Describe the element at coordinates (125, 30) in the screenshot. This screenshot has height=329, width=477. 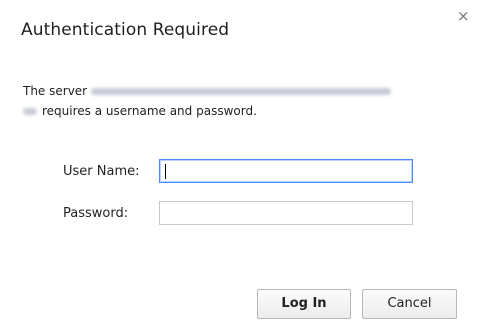
I see `dialog-title: Authentication Required` at that location.